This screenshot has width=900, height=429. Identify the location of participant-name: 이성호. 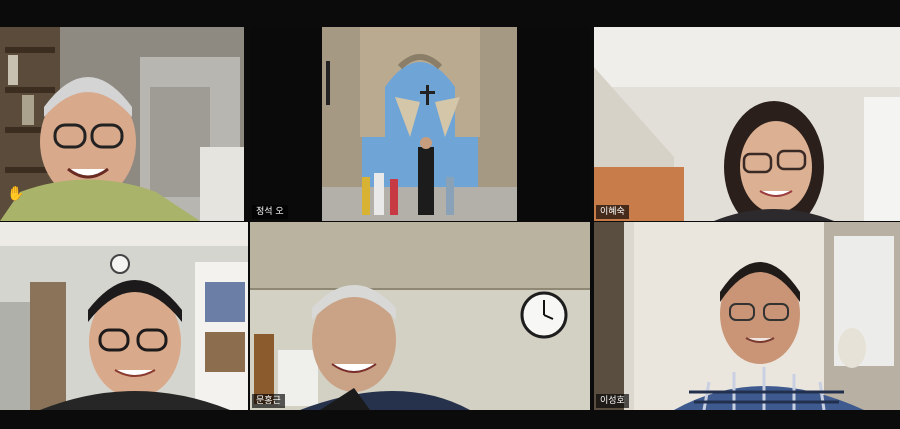
(612, 401).